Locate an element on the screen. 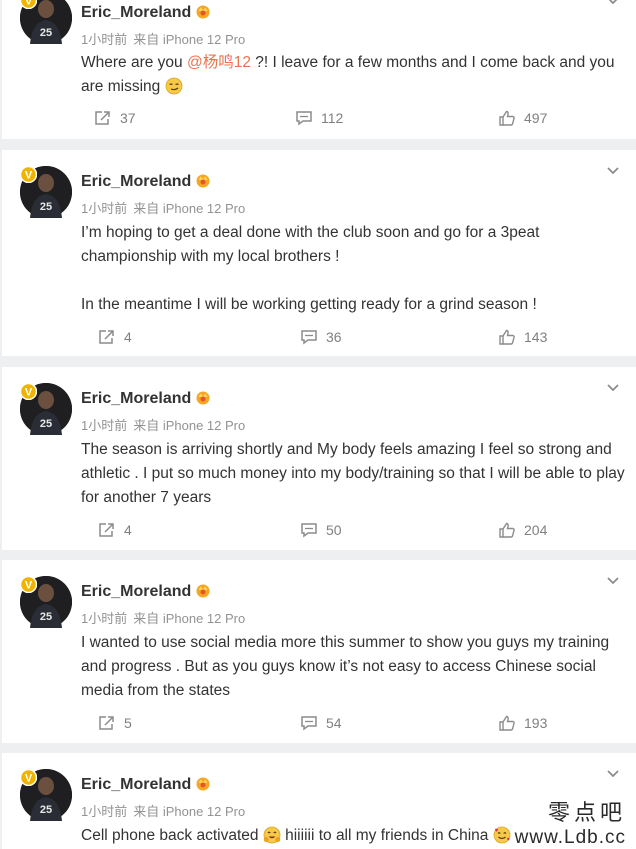 Image resolution: width=636 pixels, height=849 pixels. repost-count: 5 is located at coordinates (128, 723).